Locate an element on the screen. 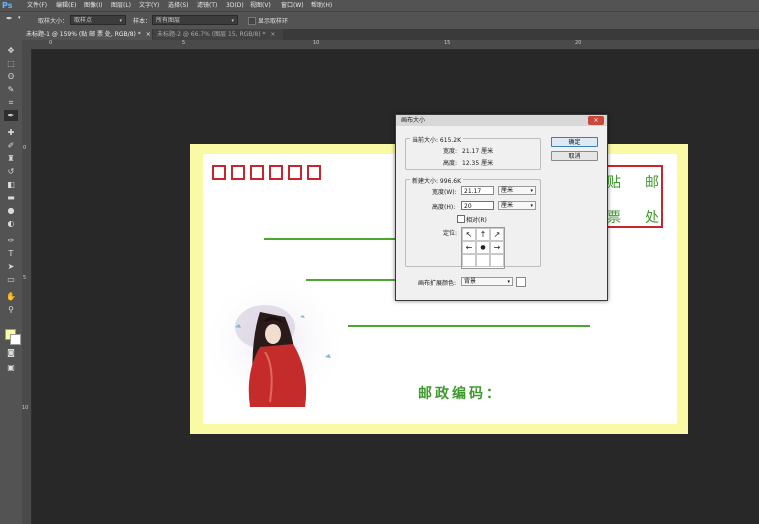 This screenshot has height=524, width=759. quick-select-tool-icon: ✎ is located at coordinates (11, 89).